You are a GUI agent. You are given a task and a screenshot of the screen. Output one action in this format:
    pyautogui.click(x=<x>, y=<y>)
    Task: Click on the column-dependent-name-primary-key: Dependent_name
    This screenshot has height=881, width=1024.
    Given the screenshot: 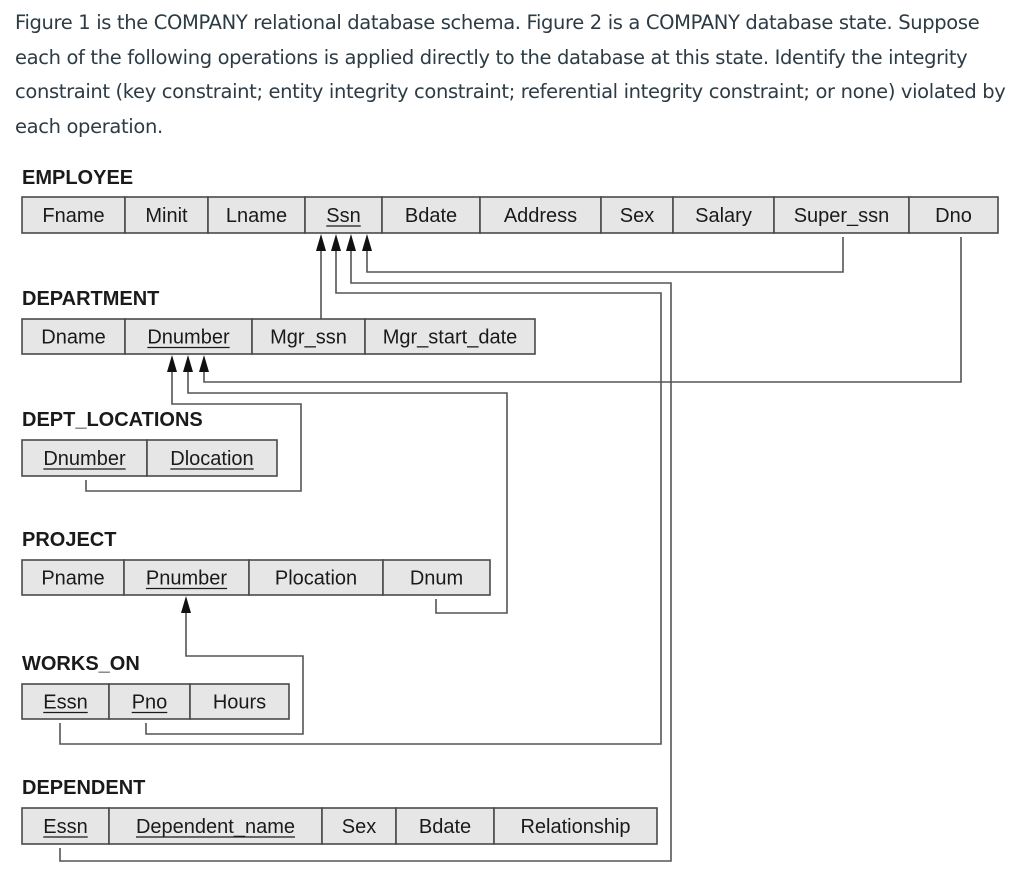 What is the action you would take?
    pyautogui.click(x=215, y=826)
    